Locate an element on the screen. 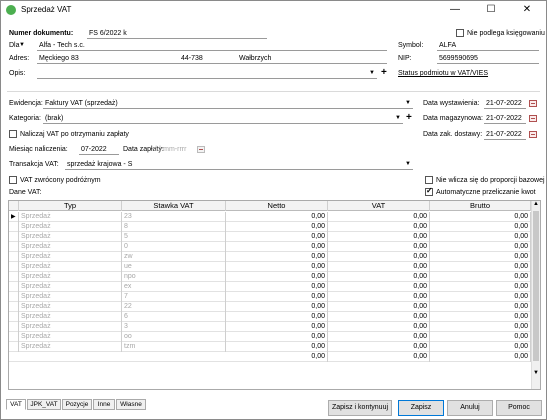 This screenshot has height=420, width=547. scroll-down-icon: ▼ is located at coordinates (536, 373).